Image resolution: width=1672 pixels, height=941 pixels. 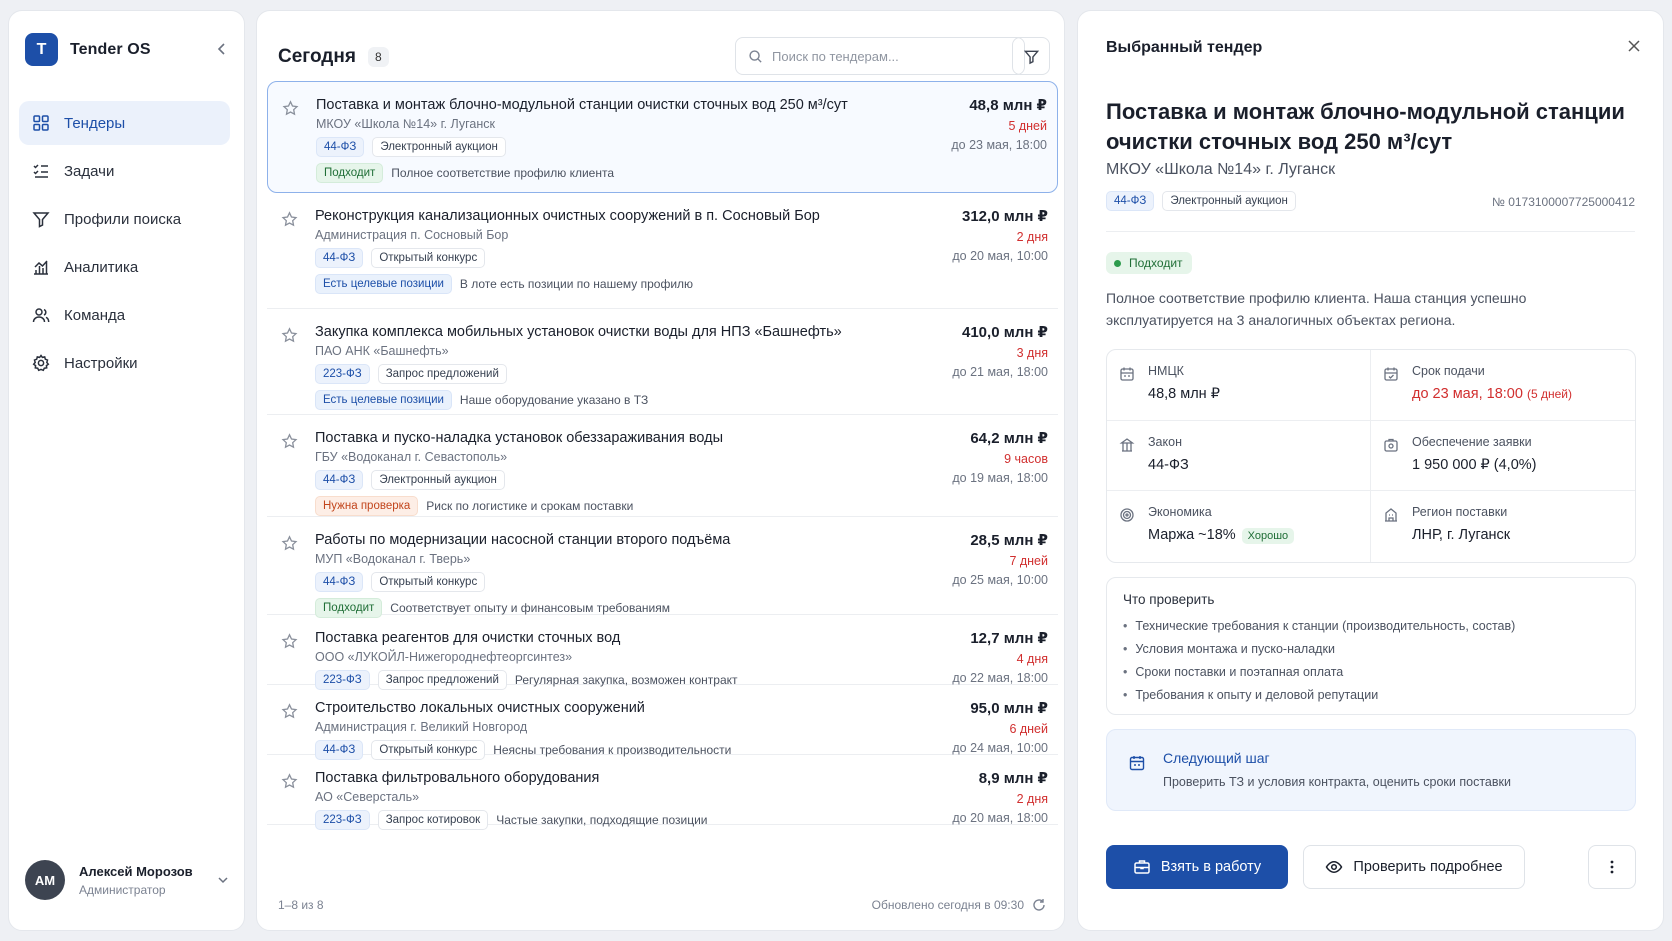 What do you see at coordinates (89, 171) in the screenshot?
I see `nav-label: Задачи` at bounding box center [89, 171].